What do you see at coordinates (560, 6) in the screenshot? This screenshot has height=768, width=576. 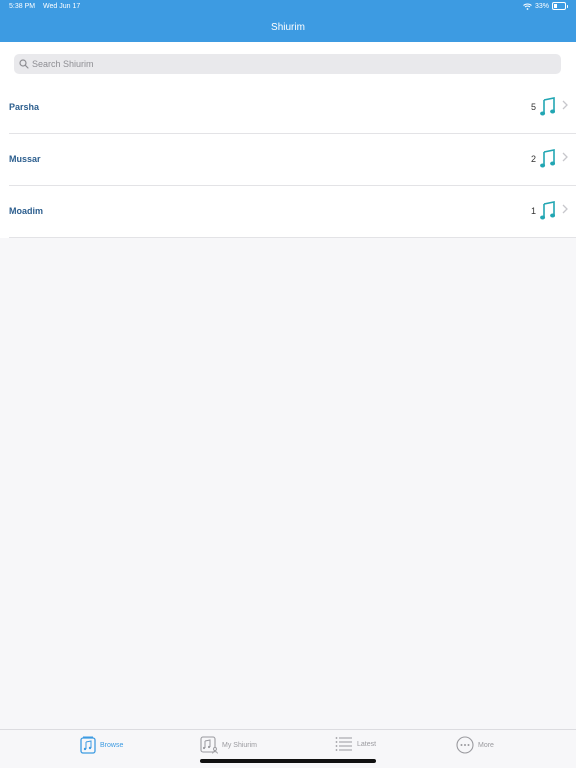 I see `battery-icon` at bounding box center [560, 6].